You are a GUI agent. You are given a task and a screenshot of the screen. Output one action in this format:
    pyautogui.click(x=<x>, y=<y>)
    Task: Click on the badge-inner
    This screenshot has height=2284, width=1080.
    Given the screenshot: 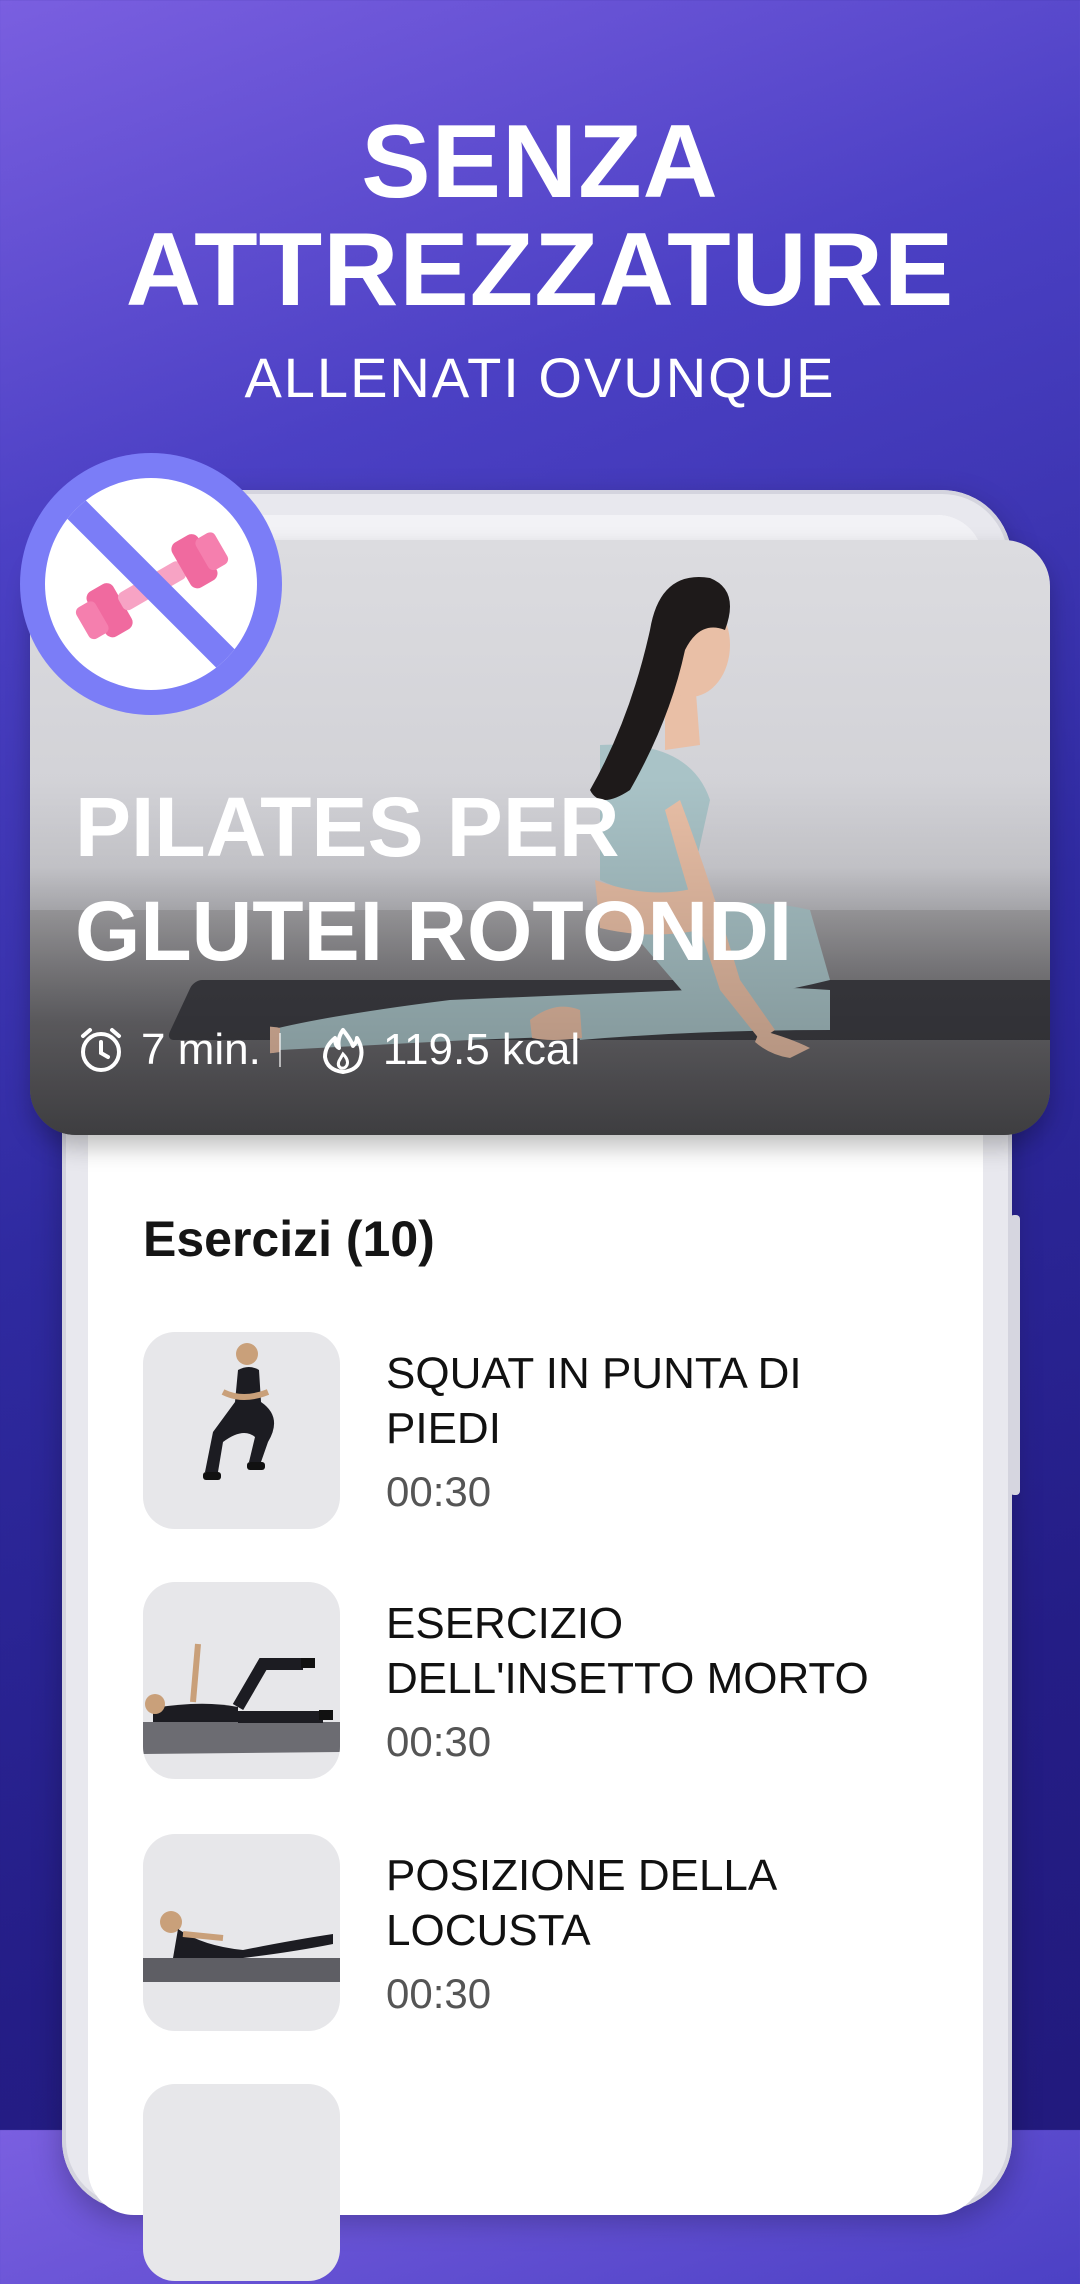 What is the action you would take?
    pyautogui.click(x=151, y=584)
    